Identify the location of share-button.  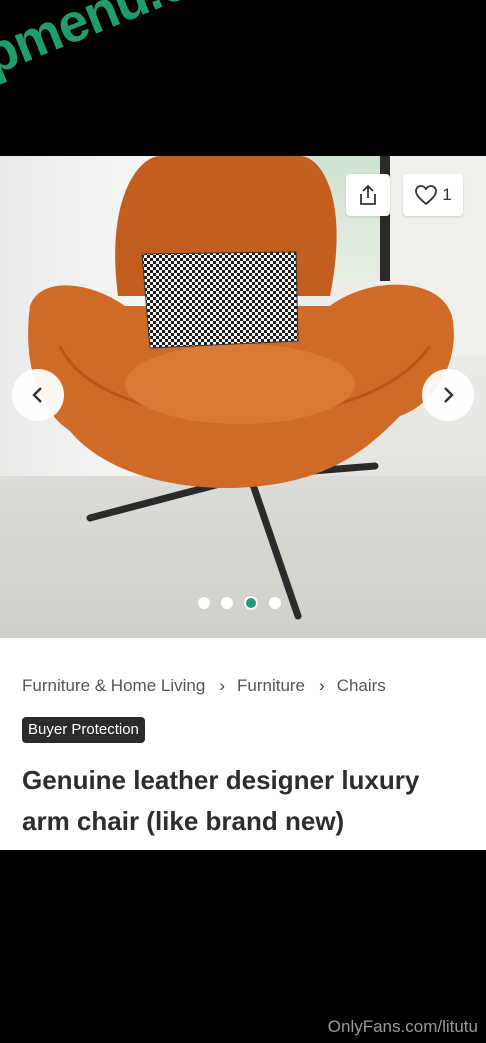
(368, 195).